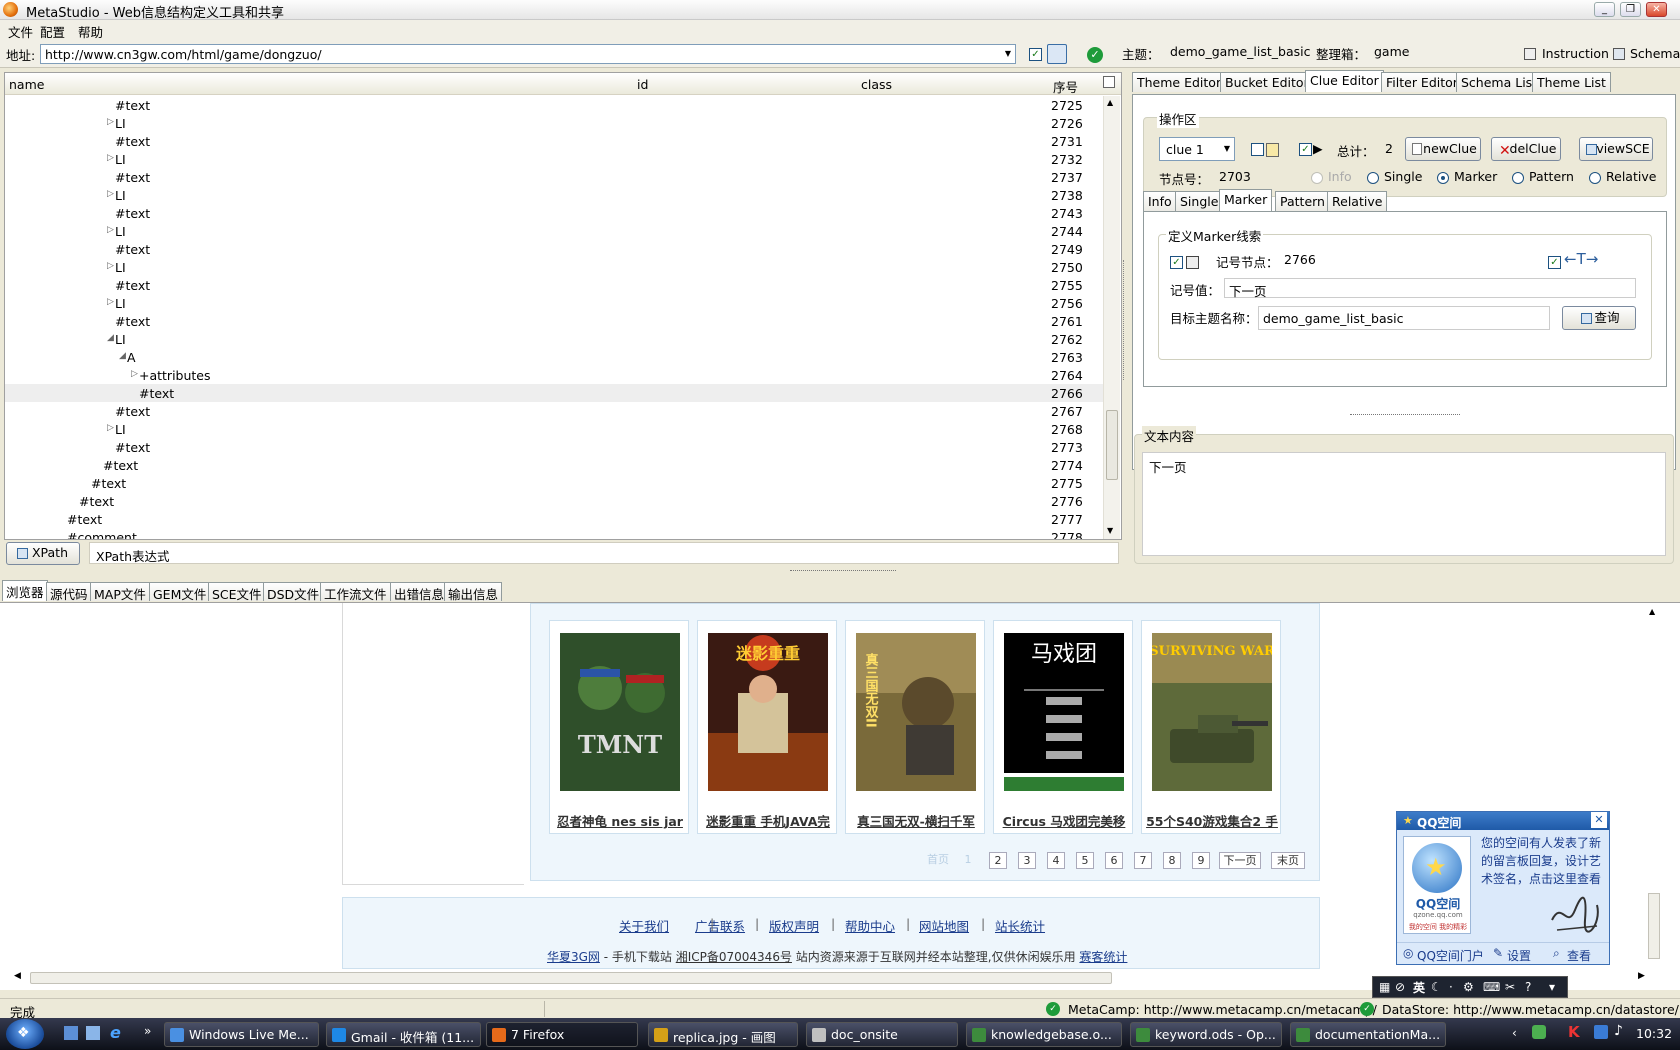 Image resolution: width=1680 pixels, height=1050 pixels. Describe the element at coordinates (1528, 987) in the screenshot. I see `ime-help-icon: ?` at that location.